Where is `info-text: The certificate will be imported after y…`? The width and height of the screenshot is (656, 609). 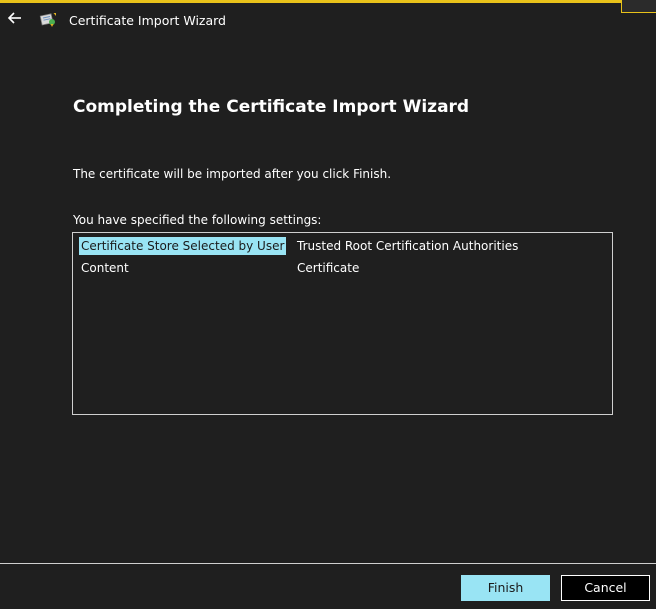
info-text: The certificate will be imported after y… is located at coordinates (232, 174).